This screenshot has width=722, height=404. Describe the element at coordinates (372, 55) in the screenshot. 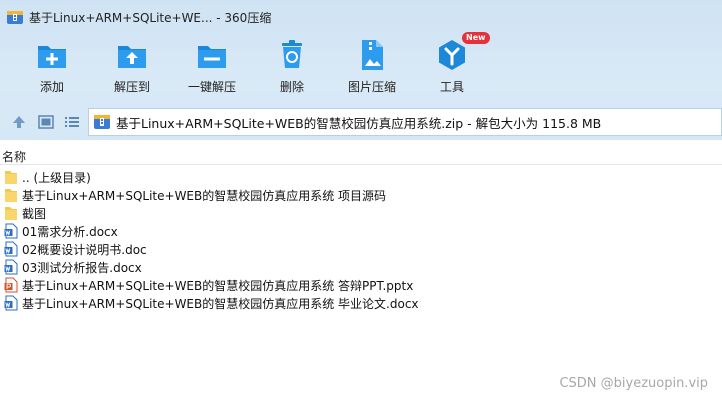

I see `image-compress-icon` at that location.